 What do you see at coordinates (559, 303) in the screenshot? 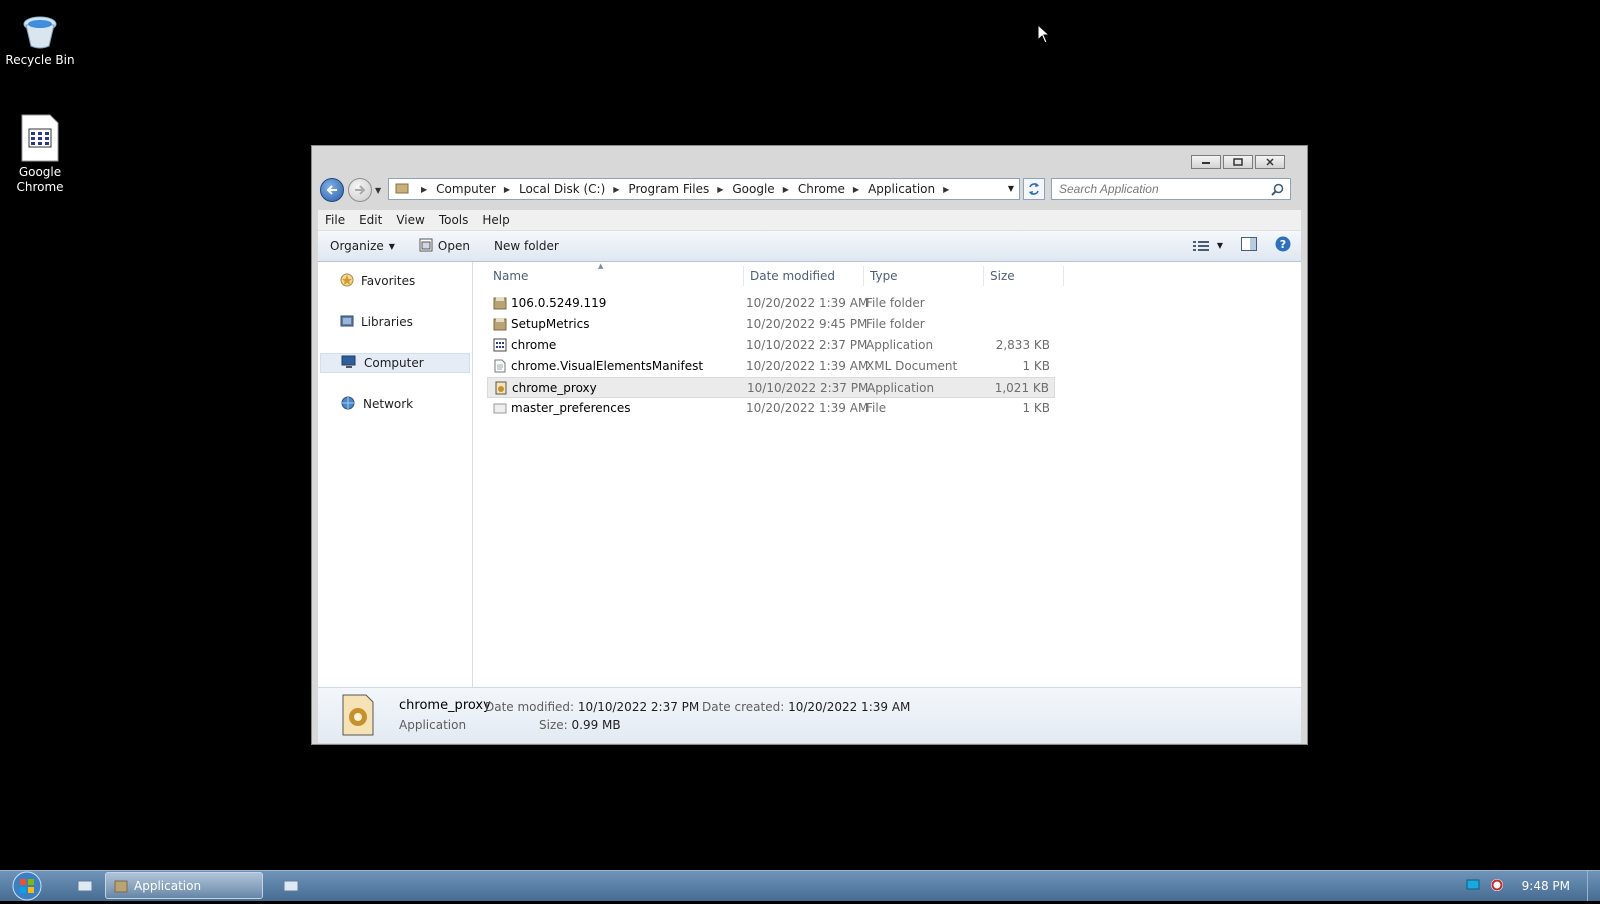
I see `file-name: 106.0.5249.119` at bounding box center [559, 303].